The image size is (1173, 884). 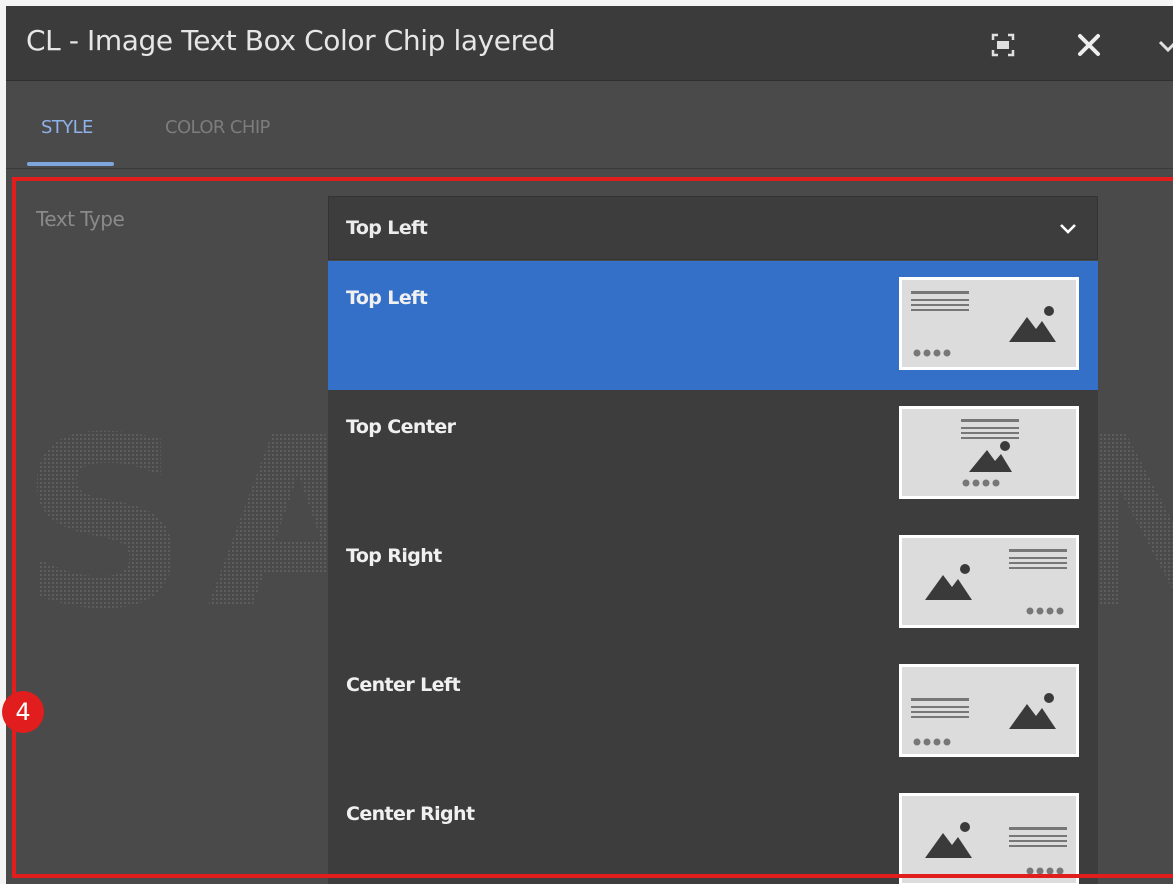 I want to click on fullscreen-button, so click(x=1003, y=45).